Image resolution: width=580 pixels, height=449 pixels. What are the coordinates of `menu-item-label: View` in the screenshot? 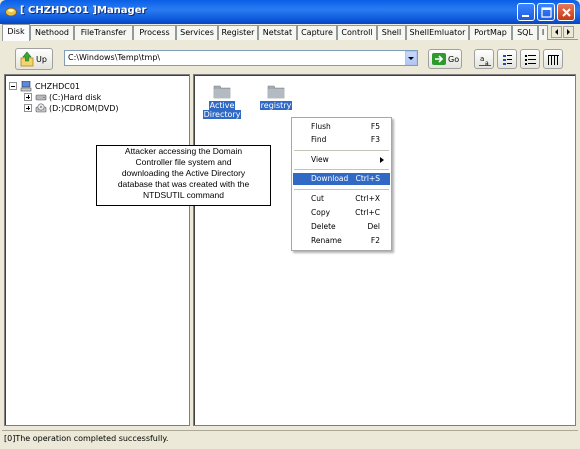 It's located at (320, 159).